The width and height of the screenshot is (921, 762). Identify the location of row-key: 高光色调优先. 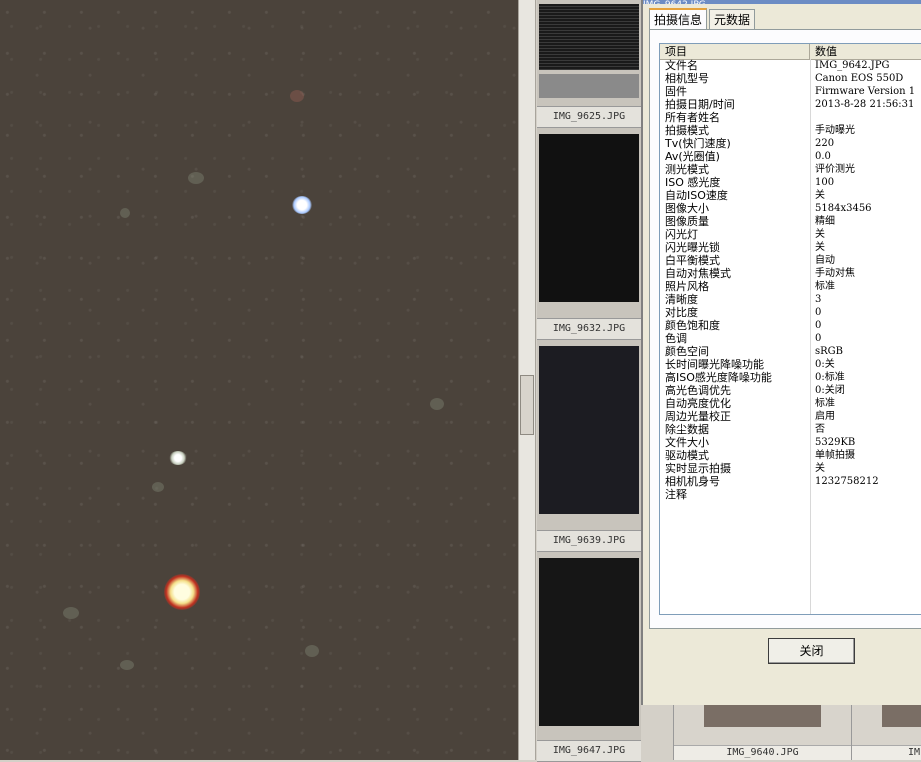
(698, 390).